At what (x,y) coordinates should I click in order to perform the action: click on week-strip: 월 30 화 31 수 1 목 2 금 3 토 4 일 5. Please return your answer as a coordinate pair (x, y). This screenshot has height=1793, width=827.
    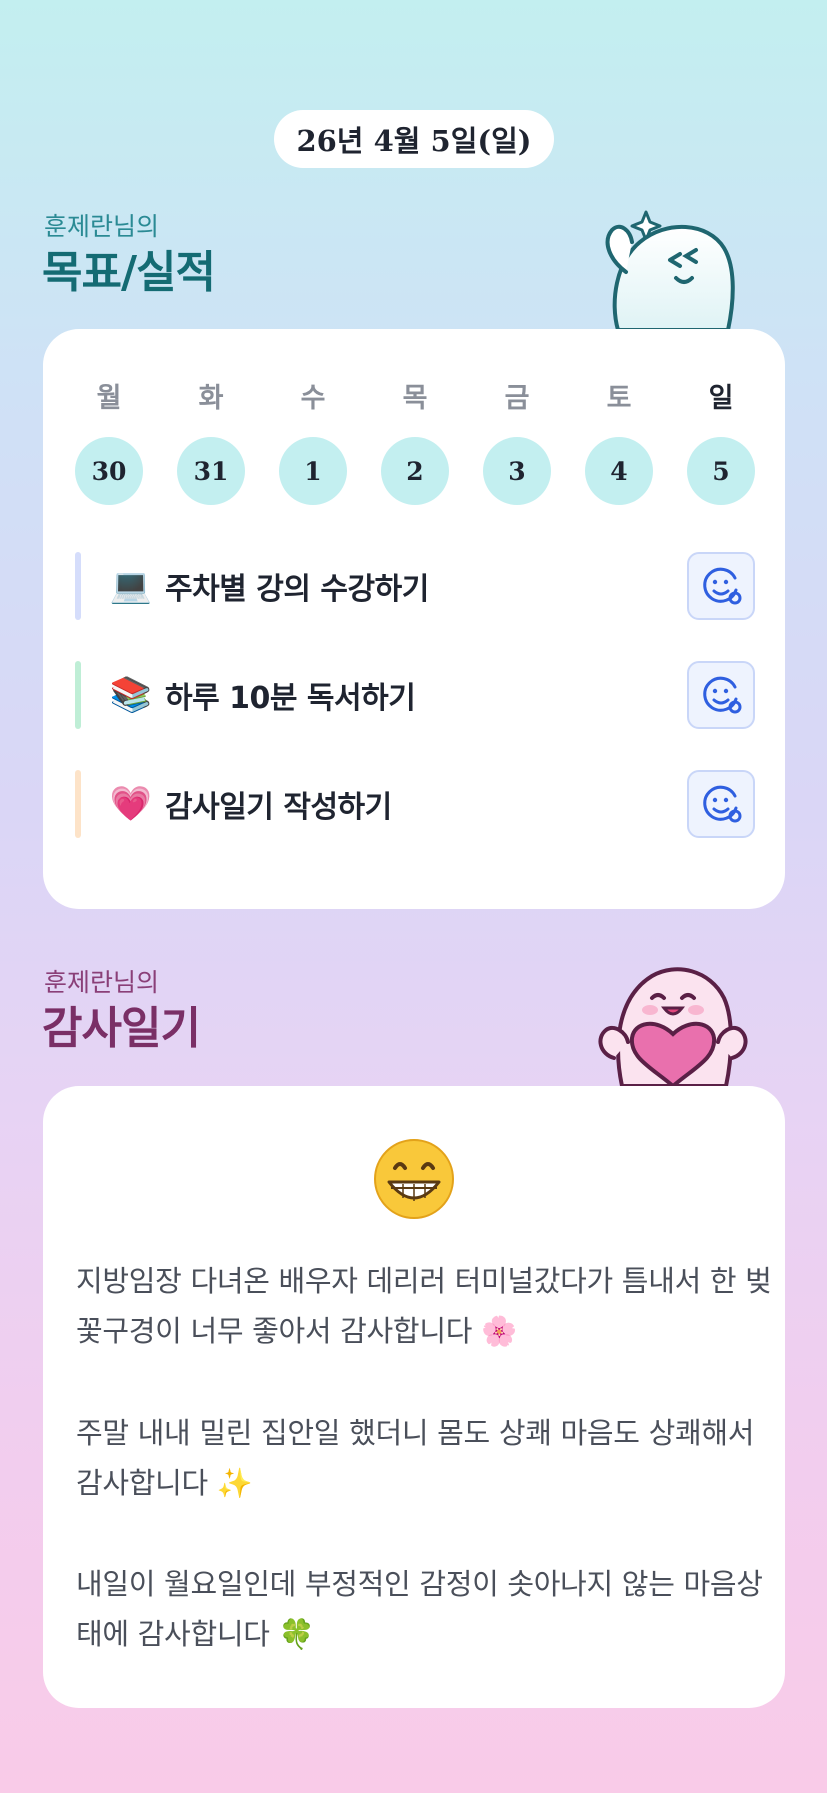
    Looking at the image, I should click on (415, 442).